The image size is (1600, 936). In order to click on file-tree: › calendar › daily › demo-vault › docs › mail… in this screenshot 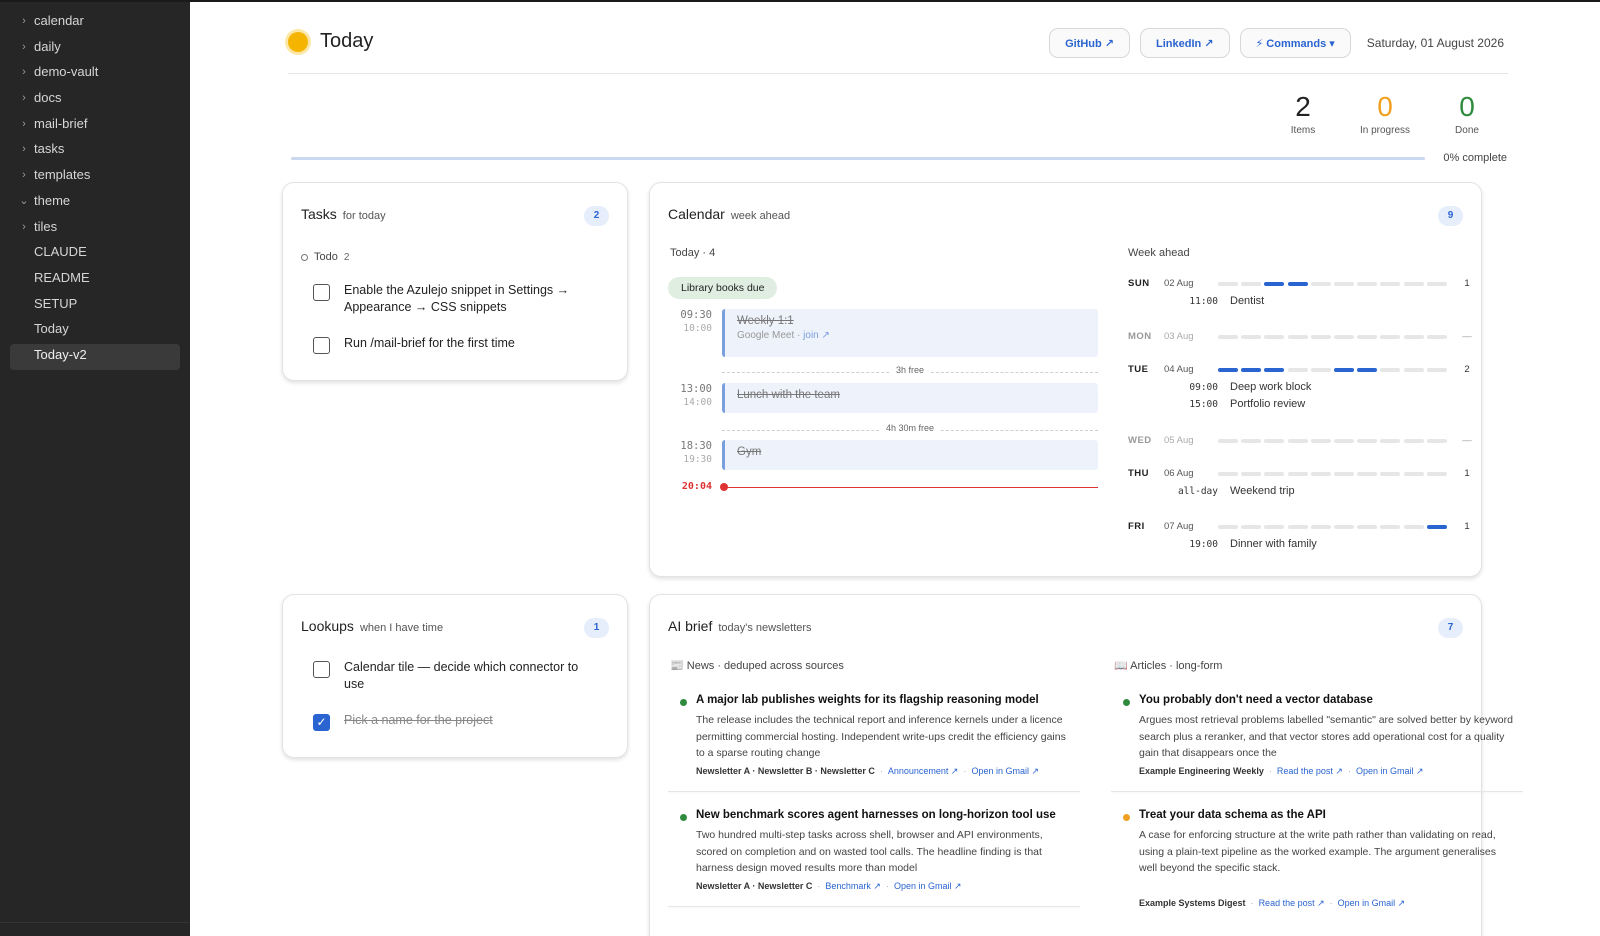, I will do `click(95, 190)`.